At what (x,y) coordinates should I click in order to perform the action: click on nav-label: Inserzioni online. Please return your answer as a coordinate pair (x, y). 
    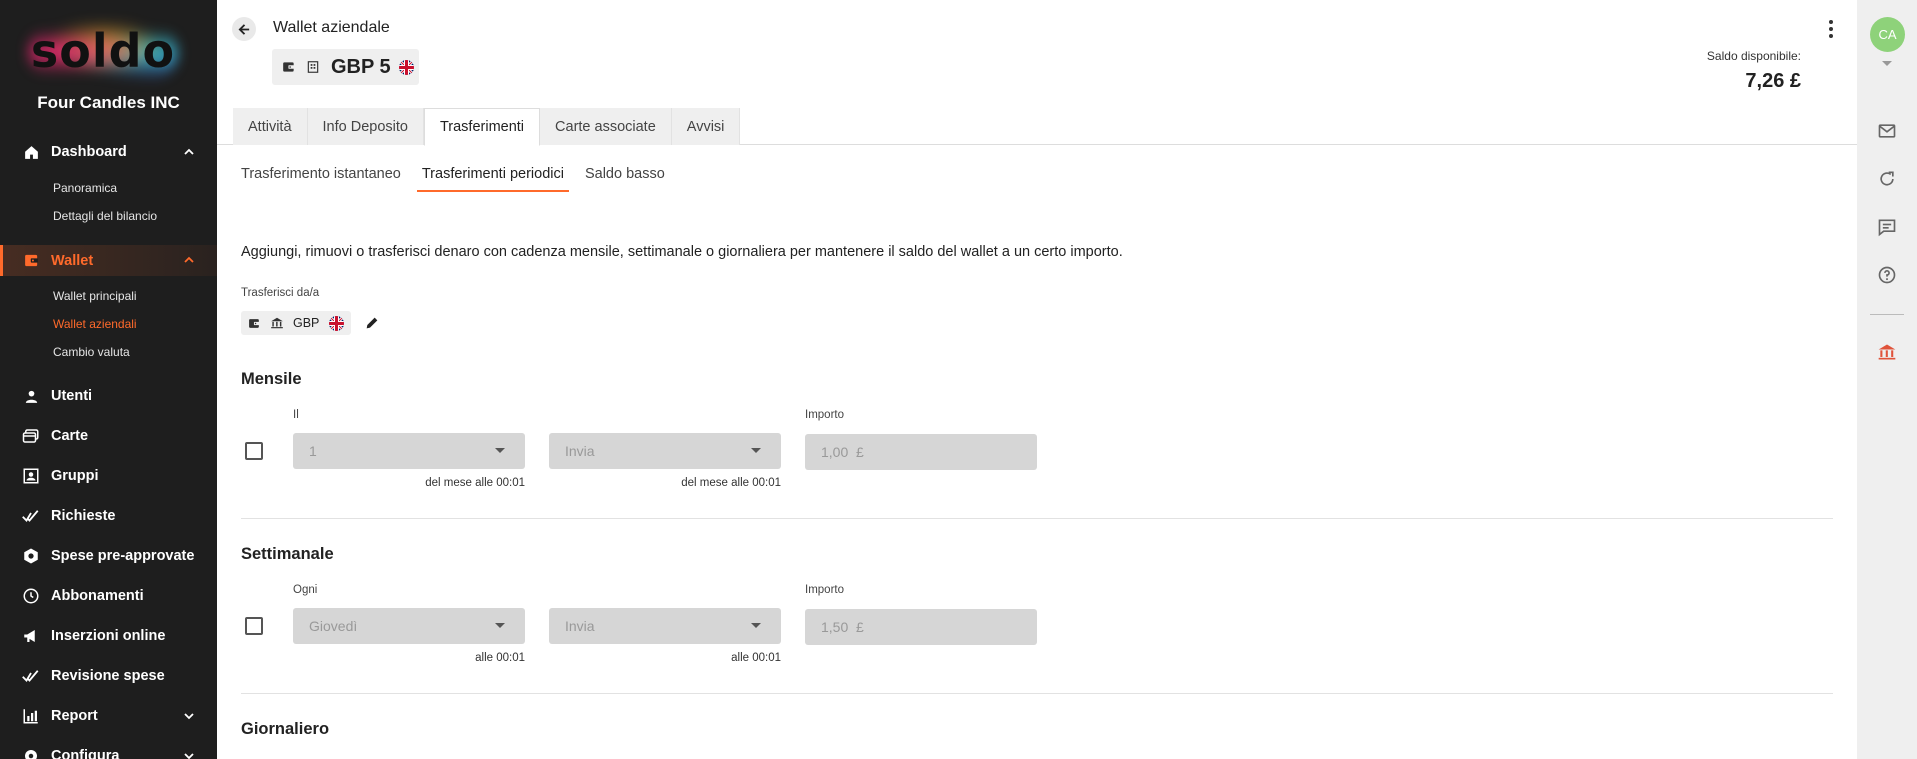
    Looking at the image, I should click on (108, 636).